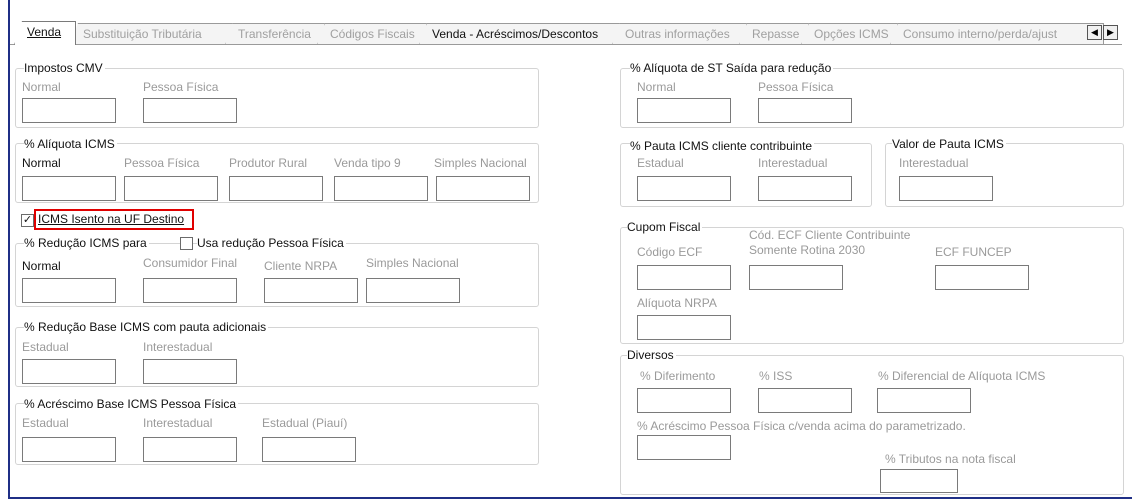  Describe the element at coordinates (946, 188) in the screenshot. I see `valor-pauta-interestadual-input` at that location.